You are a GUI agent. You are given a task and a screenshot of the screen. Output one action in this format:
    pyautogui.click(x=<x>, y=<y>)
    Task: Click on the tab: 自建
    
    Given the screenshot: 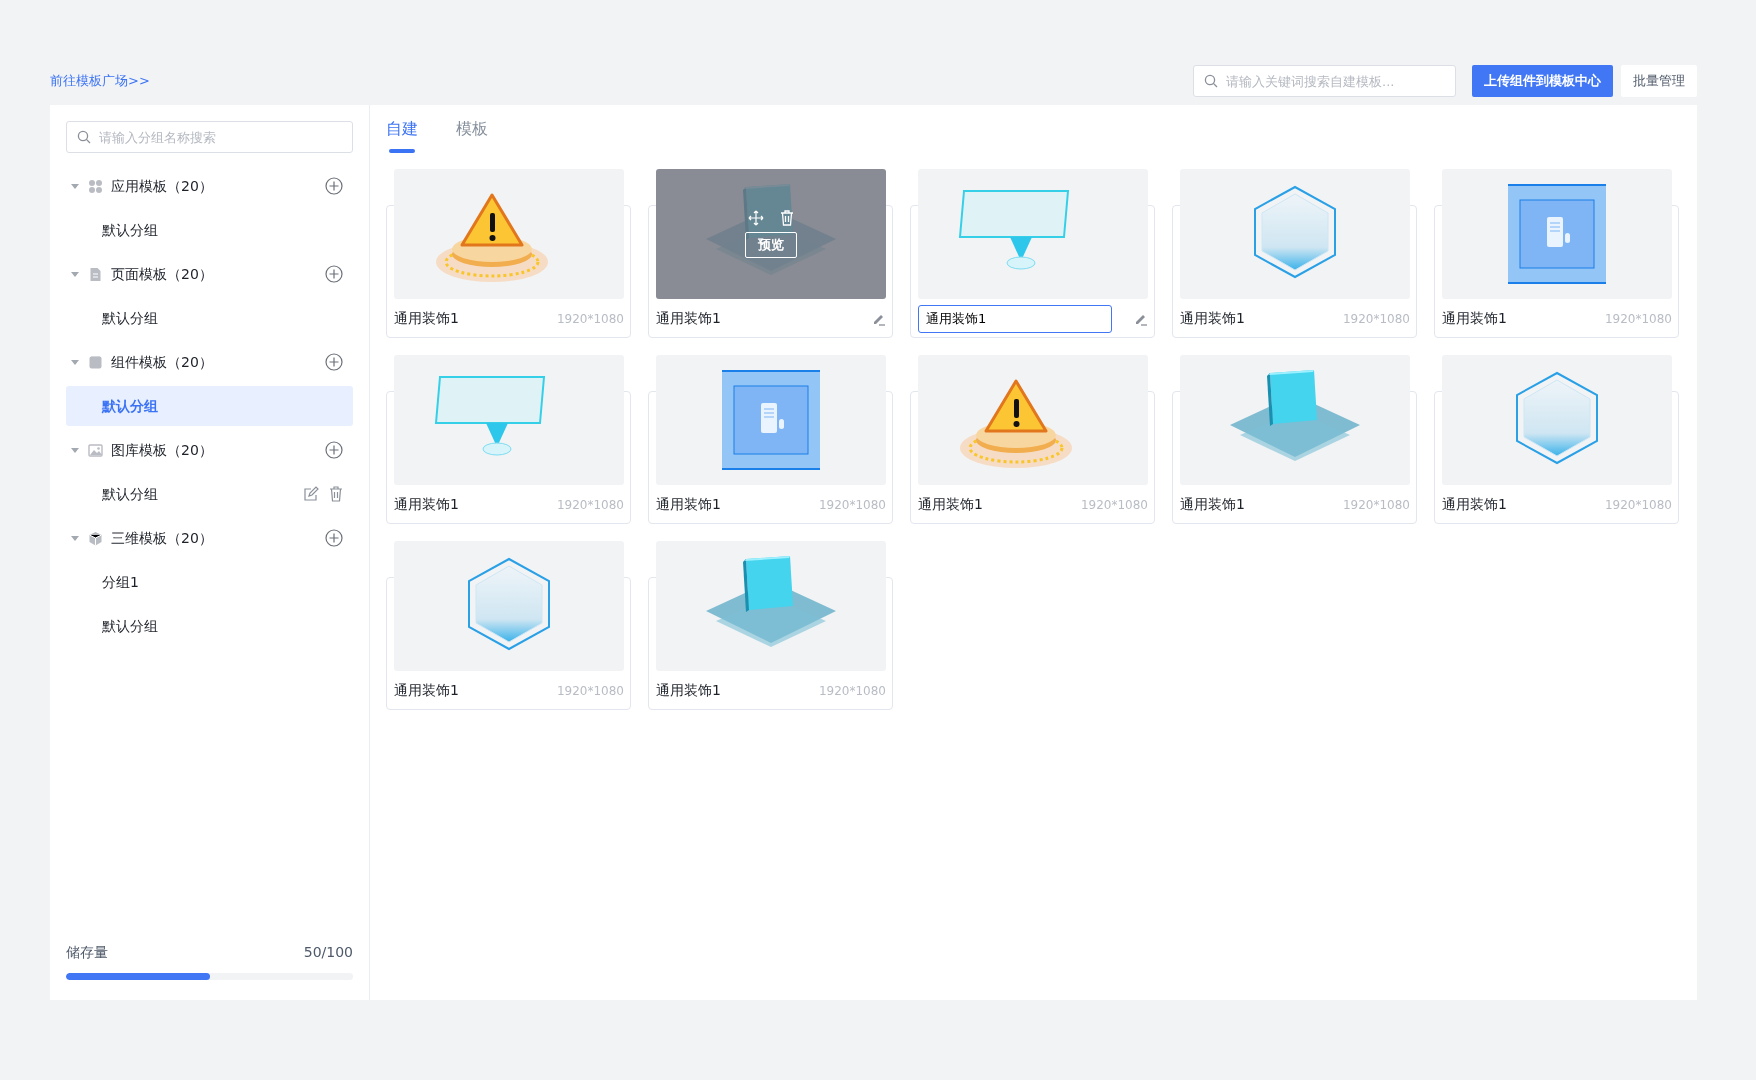 What is the action you would take?
    pyautogui.click(x=402, y=135)
    